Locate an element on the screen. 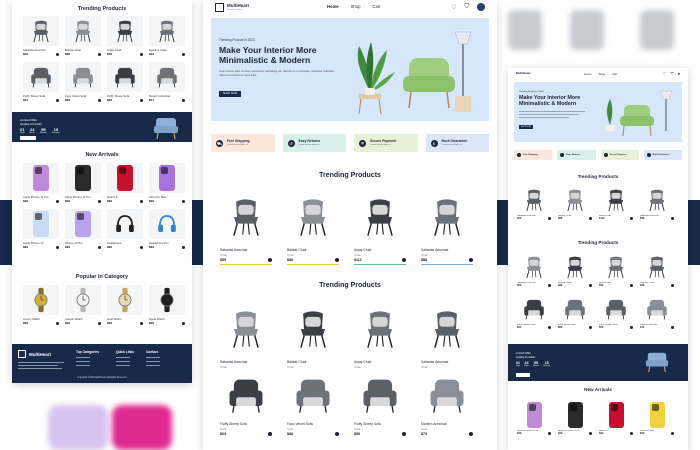 The height and width of the screenshot is (450, 700). product-card: Fluffy Sheep Sofa Sofa $59 is located at coordinates (380, 403).